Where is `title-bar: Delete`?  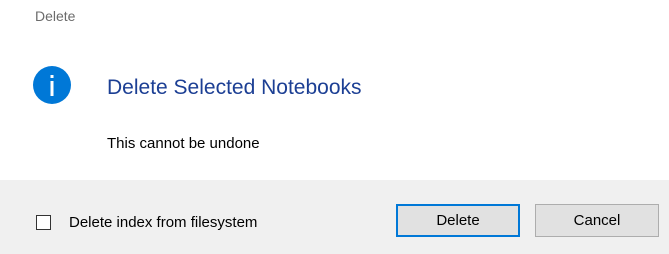 title-bar: Delete is located at coordinates (334, 18).